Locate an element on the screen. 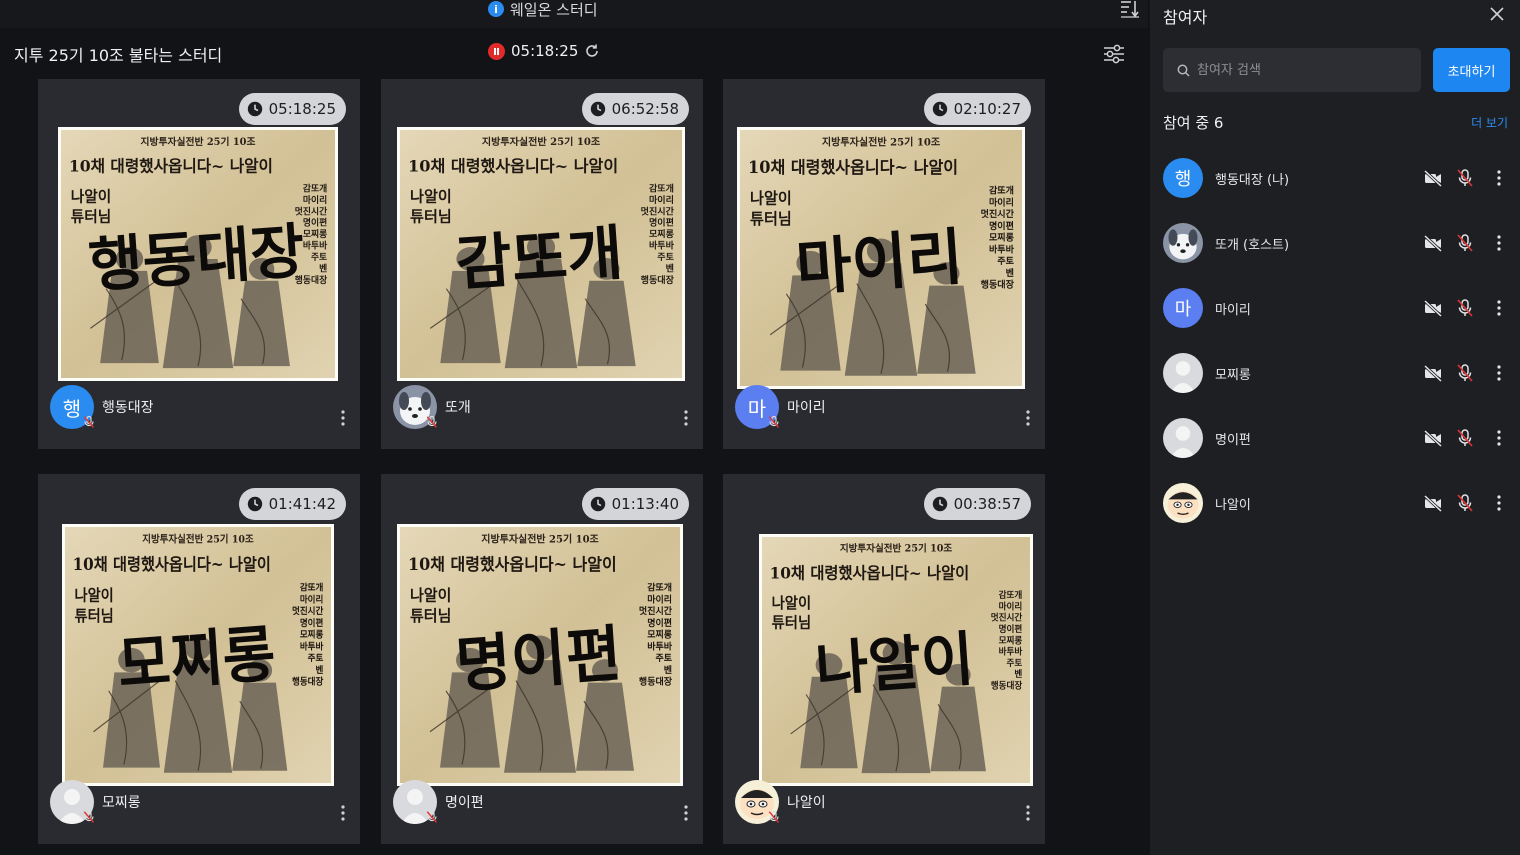 This screenshot has height=855, width=1520. clock-icon is located at coordinates (939, 109).